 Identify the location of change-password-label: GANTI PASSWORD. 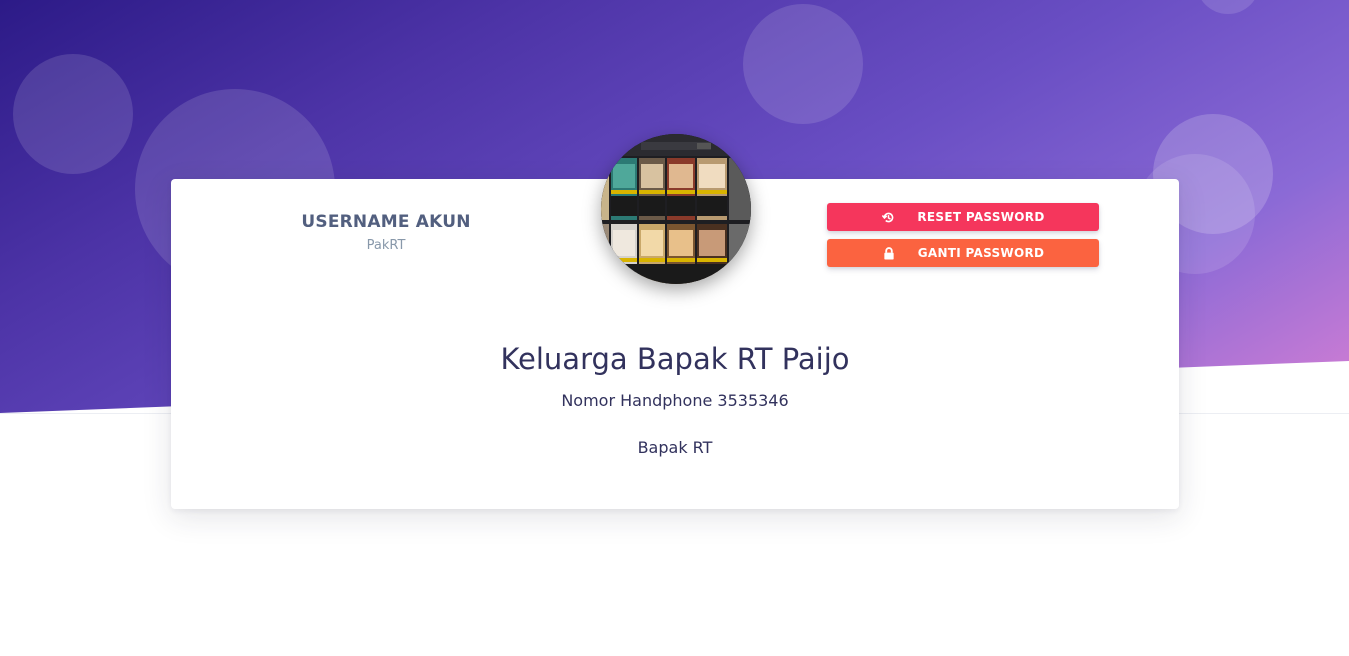
(981, 253).